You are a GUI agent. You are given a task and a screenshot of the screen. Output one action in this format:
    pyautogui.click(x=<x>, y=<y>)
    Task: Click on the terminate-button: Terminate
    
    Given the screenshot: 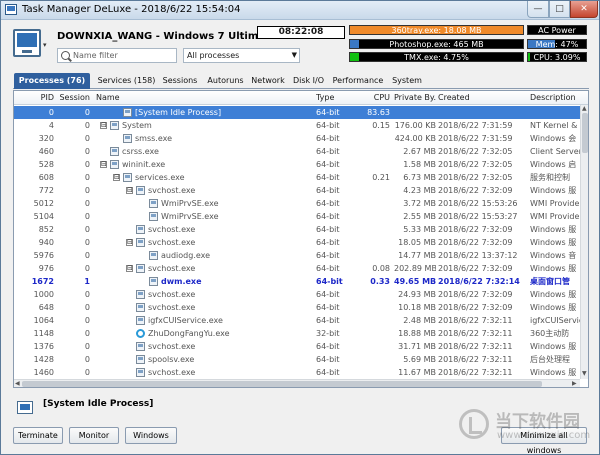 What is the action you would take?
    pyautogui.click(x=38, y=435)
    